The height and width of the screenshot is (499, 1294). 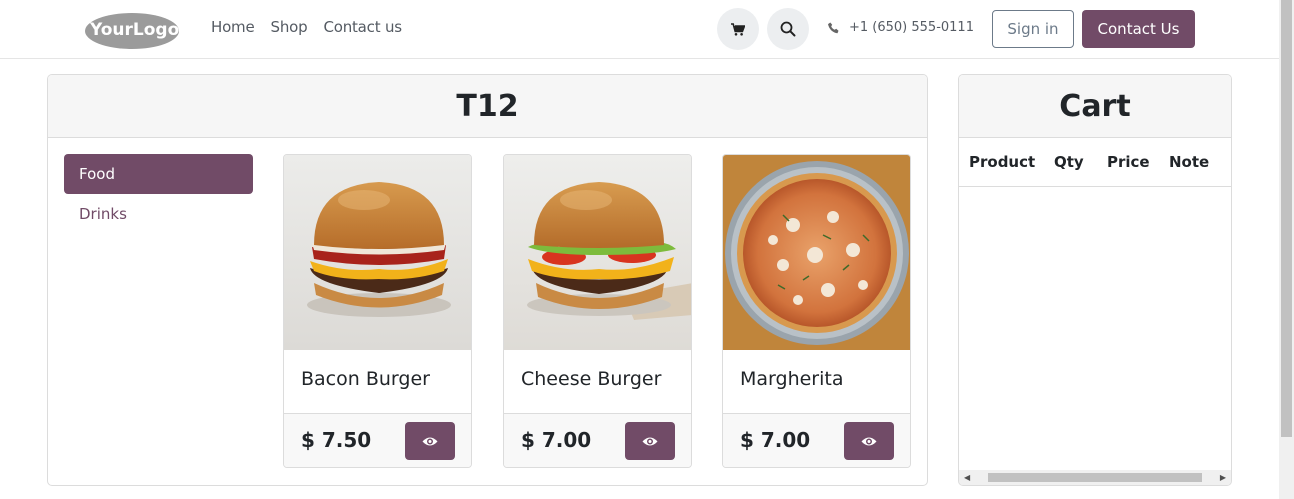 I want to click on sign-in-button: Sign in, so click(x=1033, y=29).